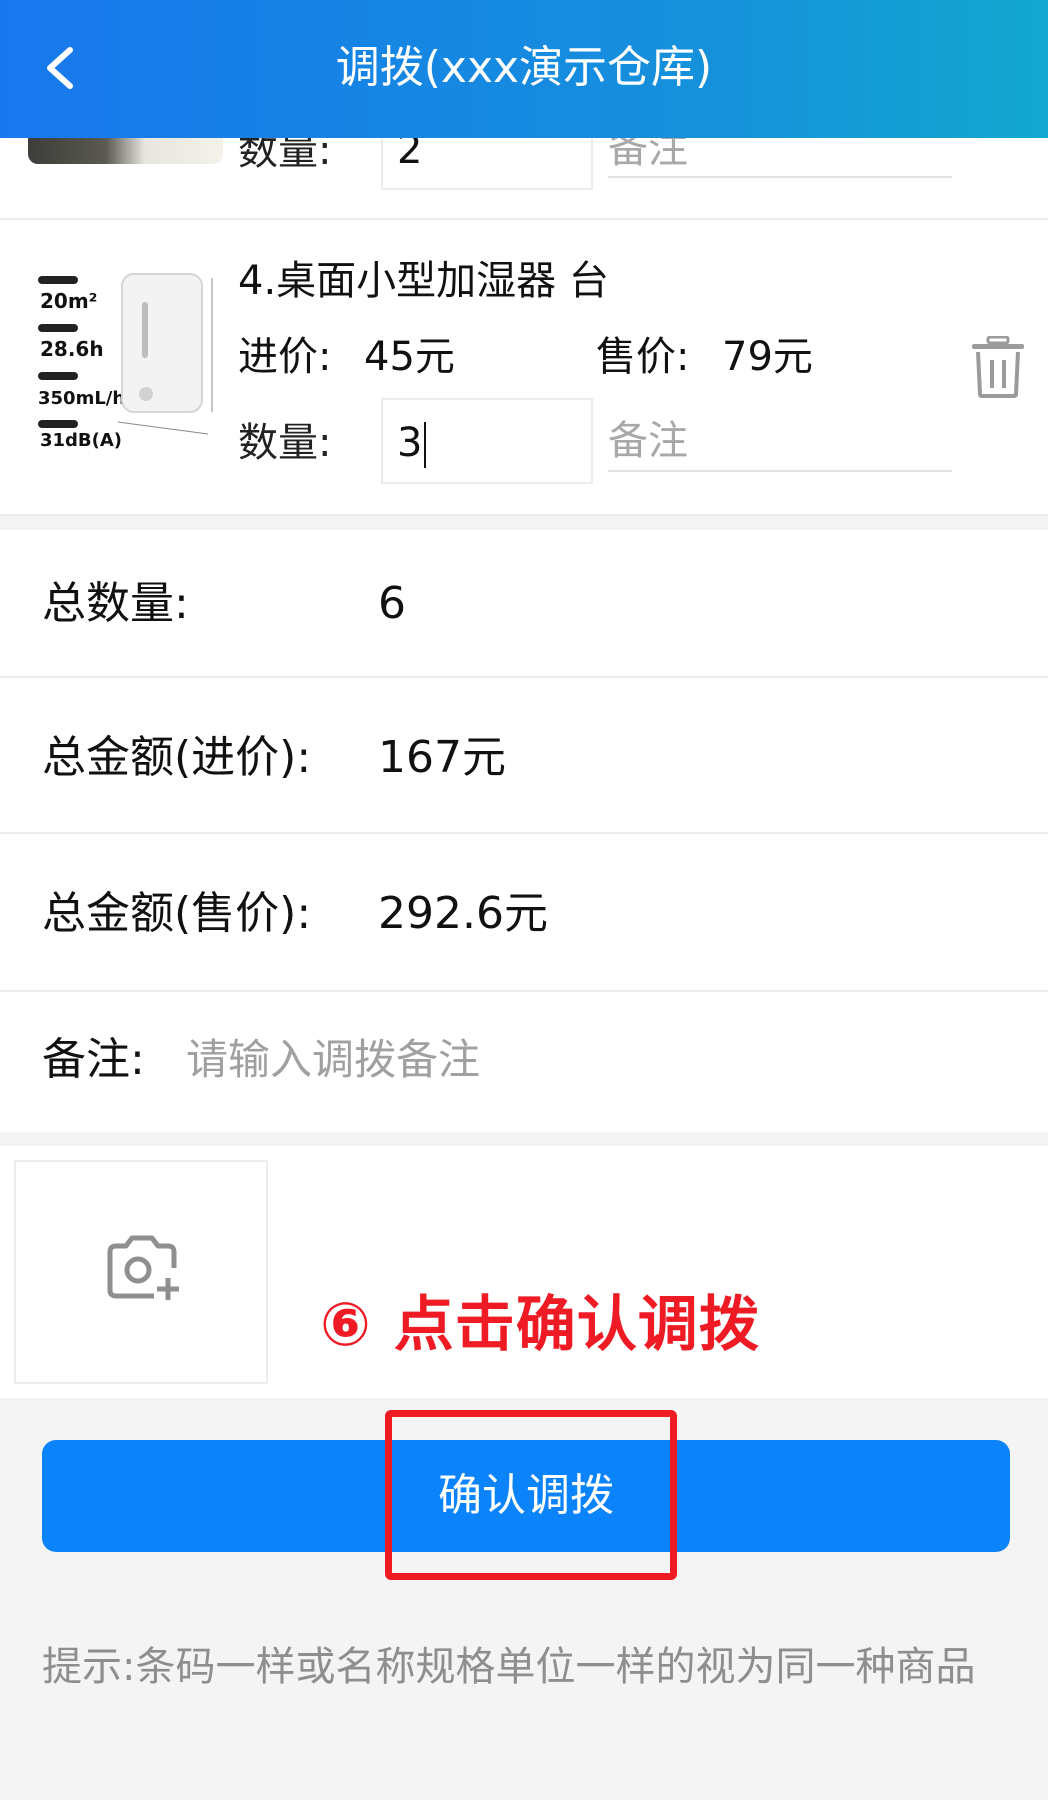 The image size is (1048, 1800). Describe the element at coordinates (487, 441) in the screenshot. I see `qty-input: 3` at that location.